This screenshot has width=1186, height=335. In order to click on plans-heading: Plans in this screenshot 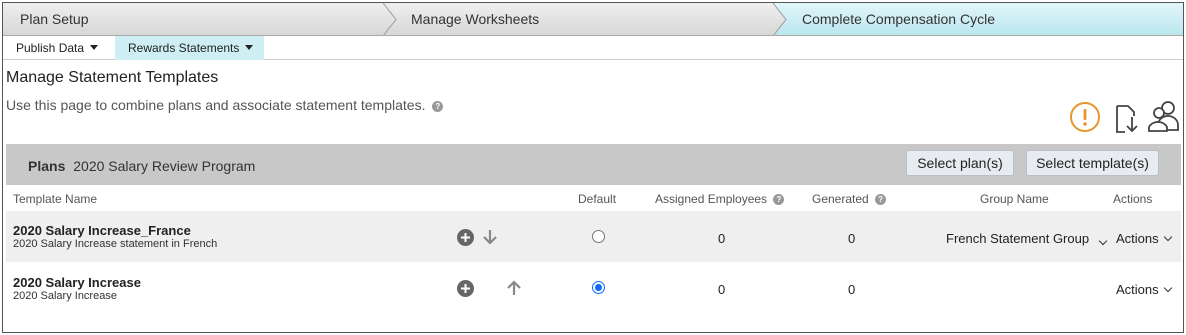, I will do `click(47, 166)`.